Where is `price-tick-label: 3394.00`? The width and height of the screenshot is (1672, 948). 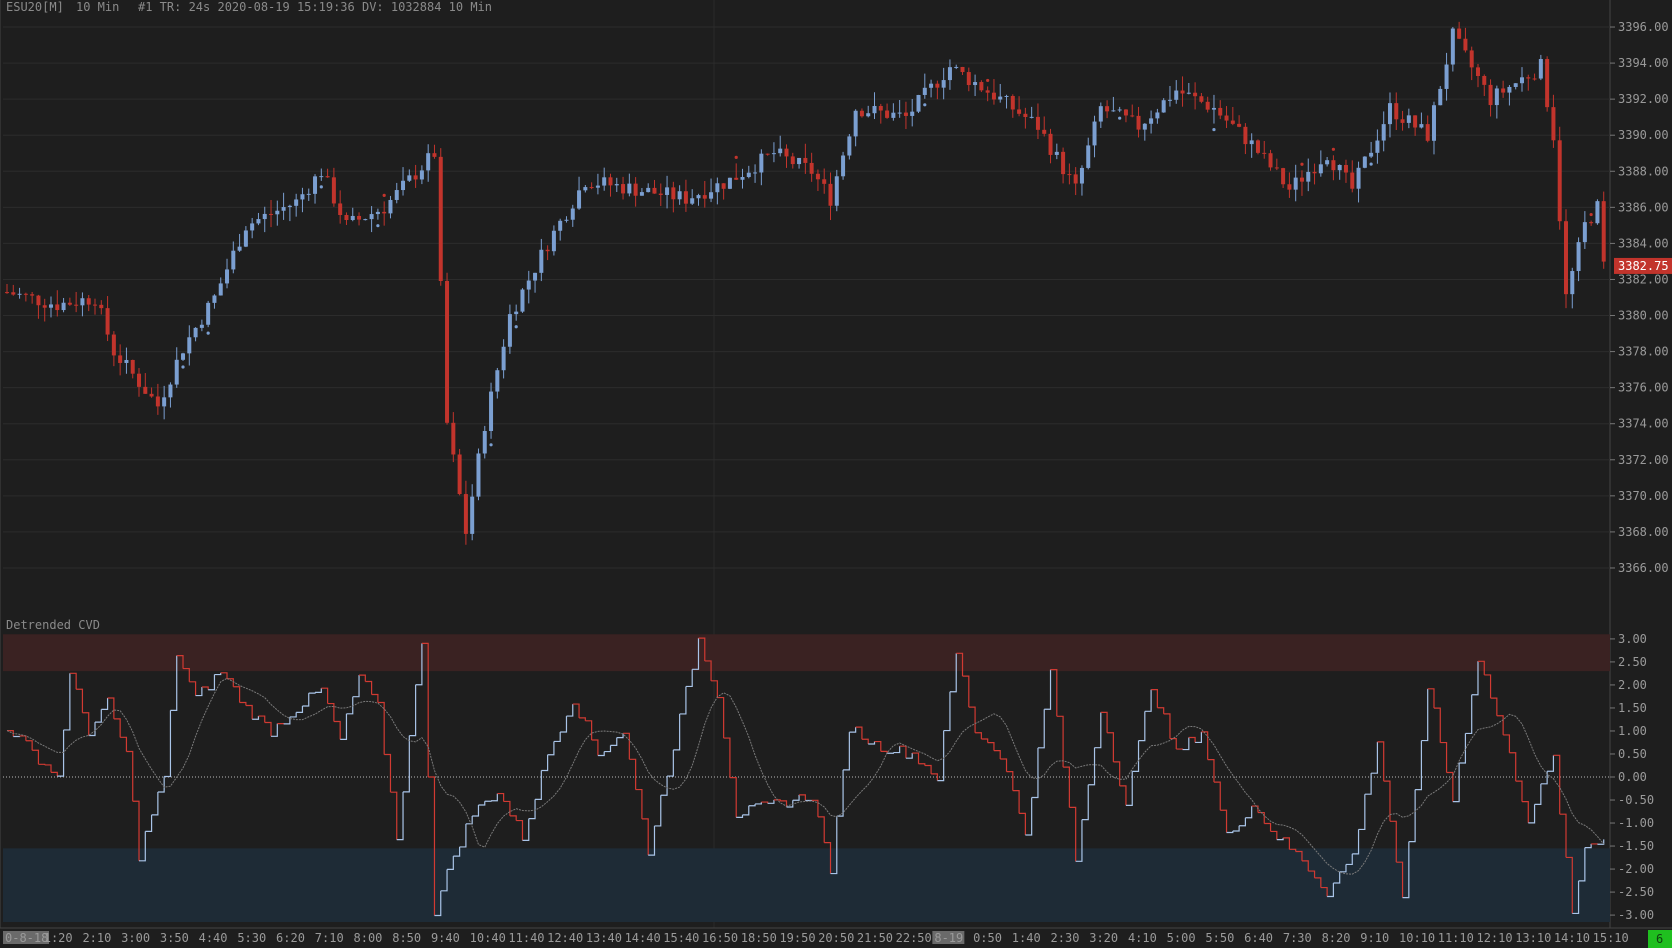 price-tick-label: 3394.00 is located at coordinates (1643, 63).